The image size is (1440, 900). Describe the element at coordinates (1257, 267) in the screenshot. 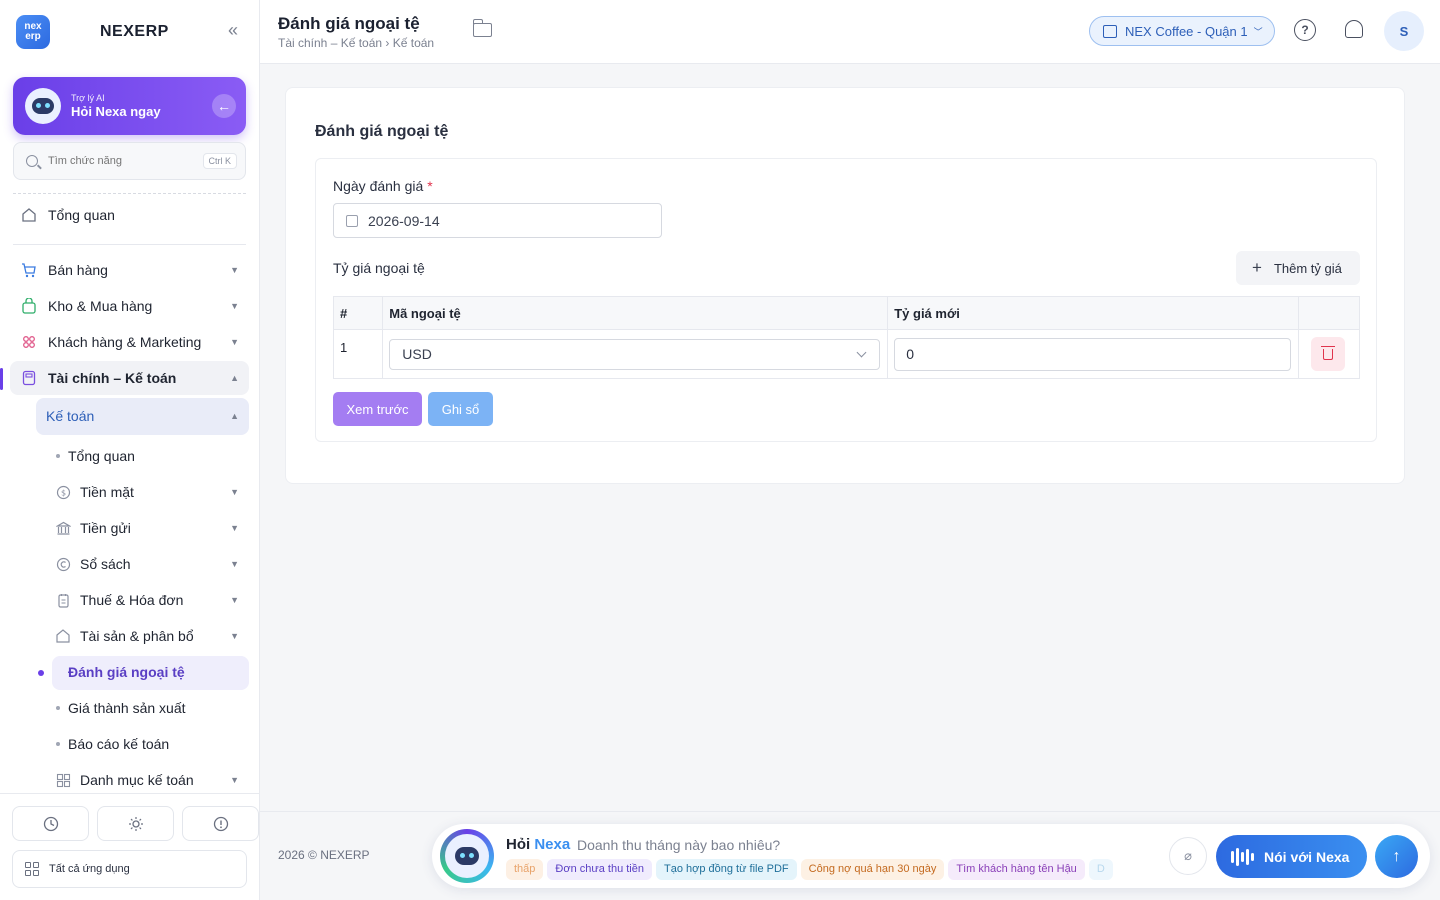

I see `plus-icon: +` at that location.